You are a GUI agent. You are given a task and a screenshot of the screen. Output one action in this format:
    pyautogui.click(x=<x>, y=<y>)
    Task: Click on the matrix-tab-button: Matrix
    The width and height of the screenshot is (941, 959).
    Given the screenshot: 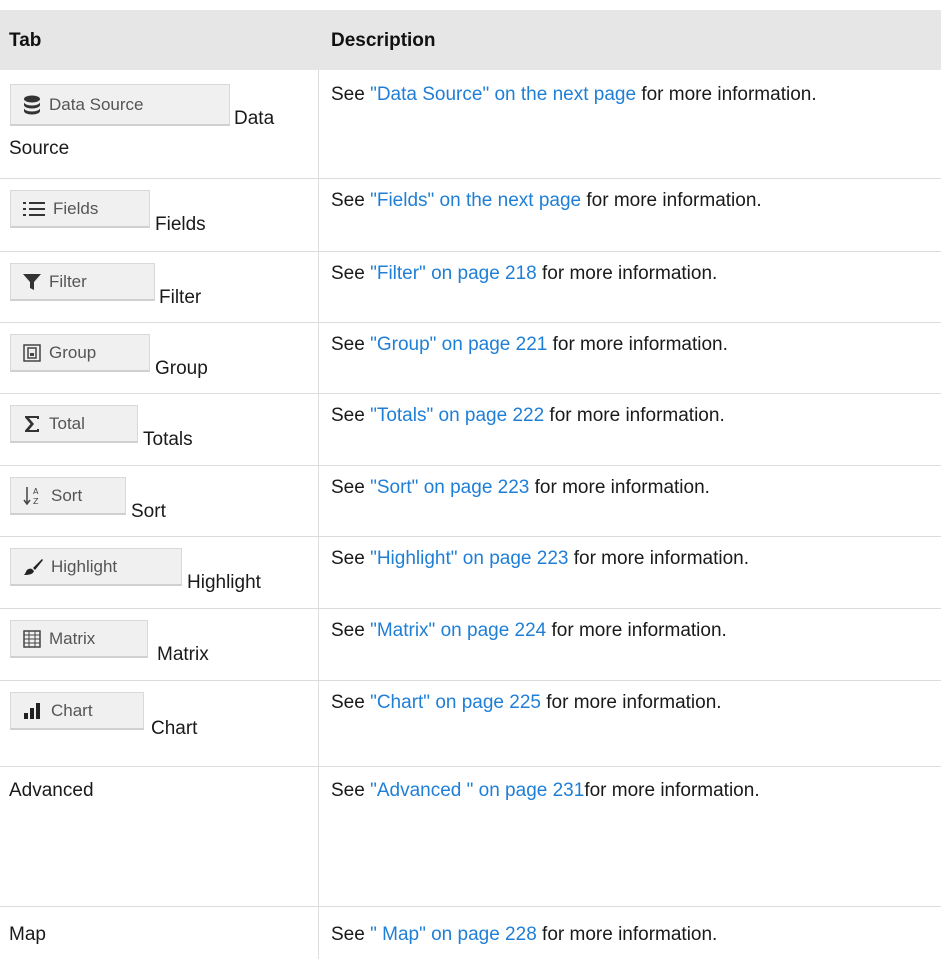 What is the action you would take?
    pyautogui.click(x=79, y=639)
    